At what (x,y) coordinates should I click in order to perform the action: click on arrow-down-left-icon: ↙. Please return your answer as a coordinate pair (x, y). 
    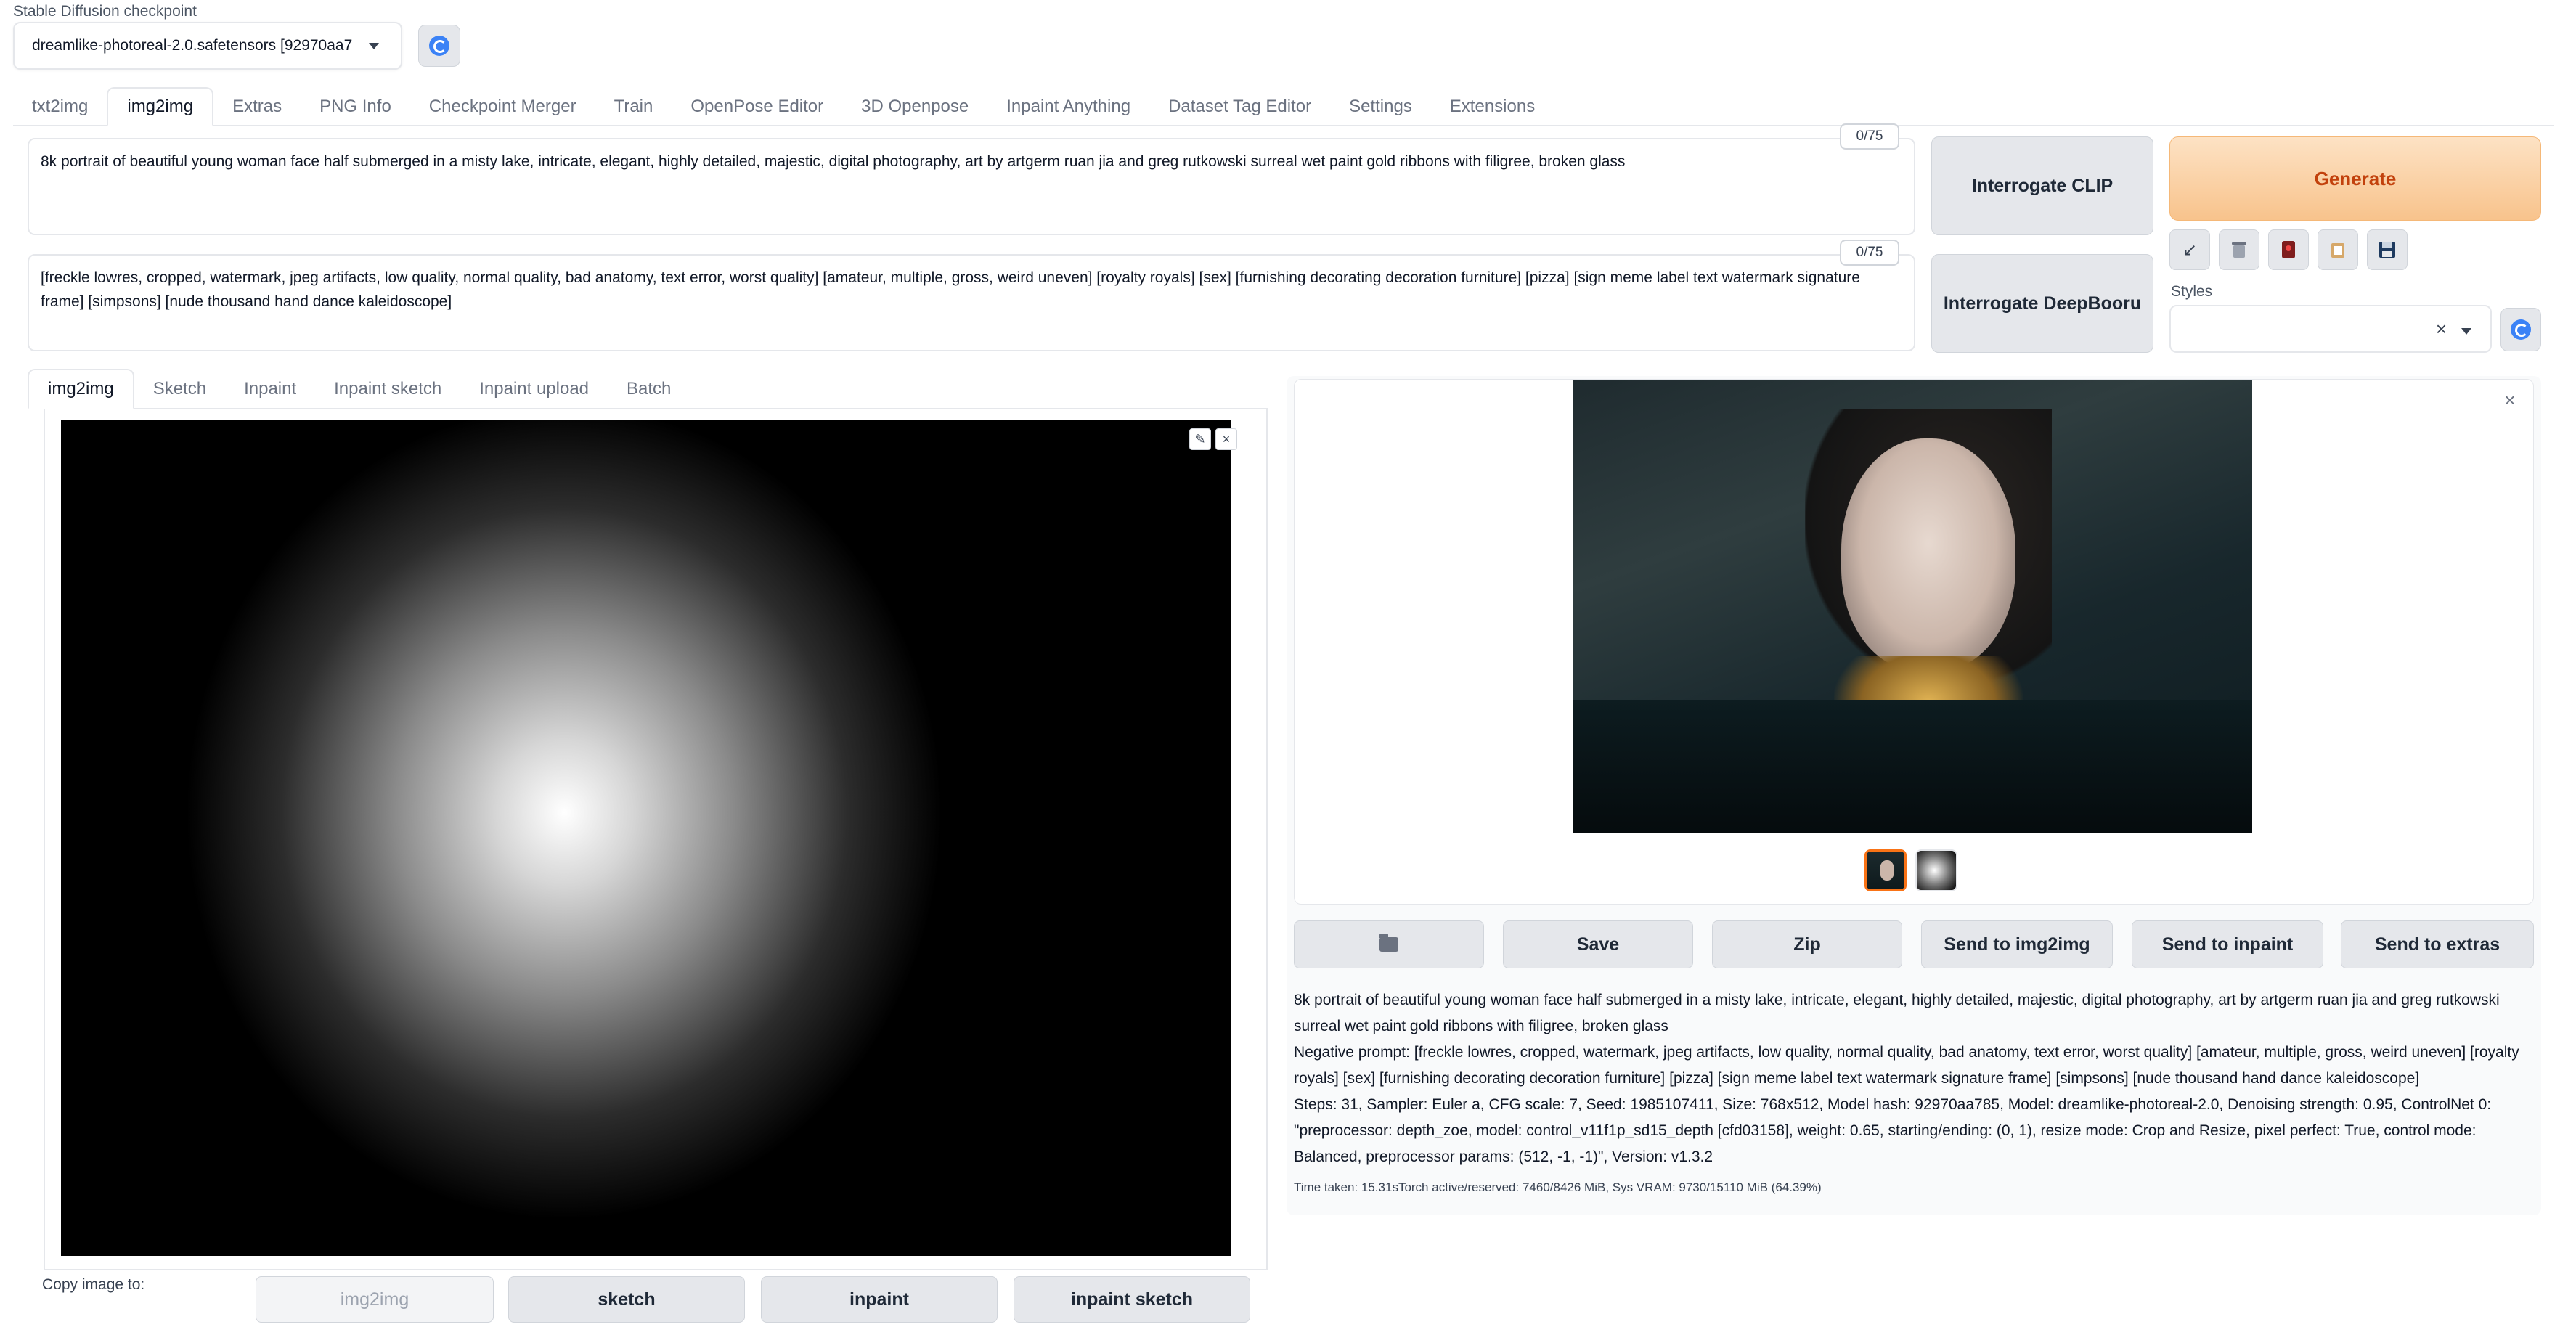
    Looking at the image, I should click on (2190, 250).